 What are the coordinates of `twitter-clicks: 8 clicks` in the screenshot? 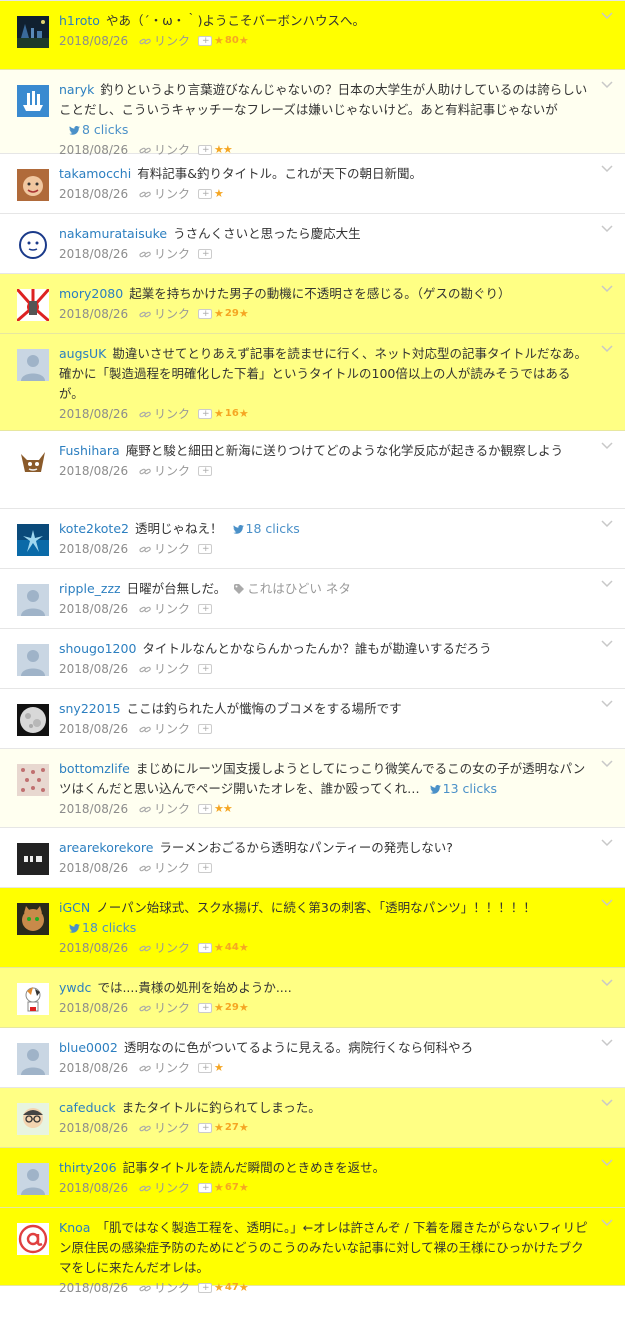 It's located at (98, 129).